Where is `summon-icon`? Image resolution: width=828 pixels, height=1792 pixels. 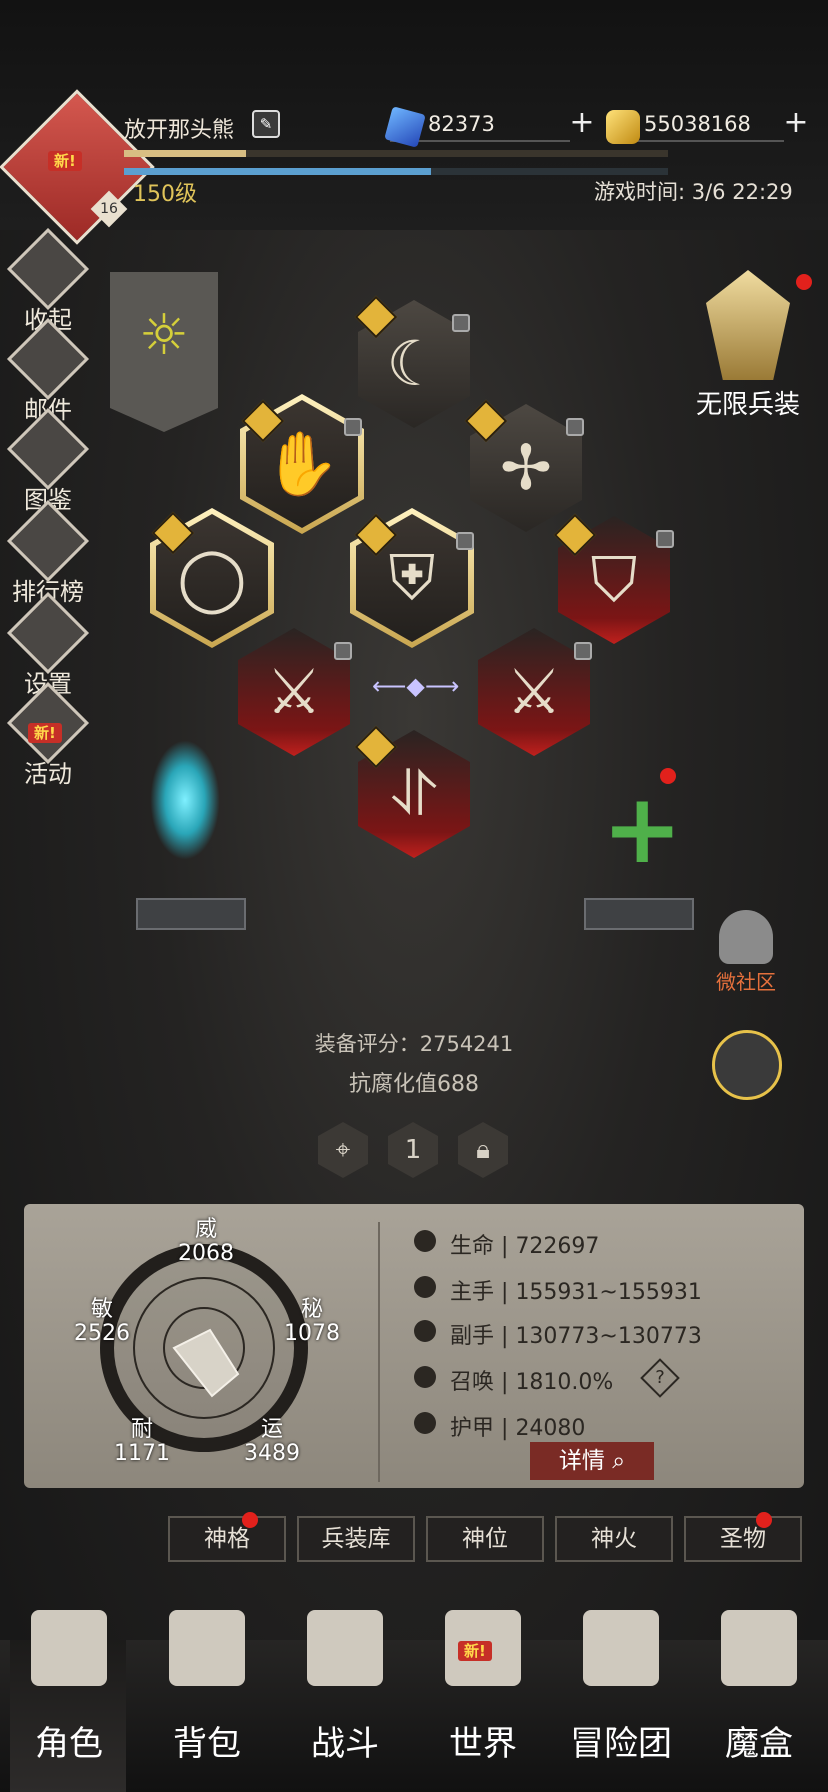
summon-icon is located at coordinates (425, 1377).